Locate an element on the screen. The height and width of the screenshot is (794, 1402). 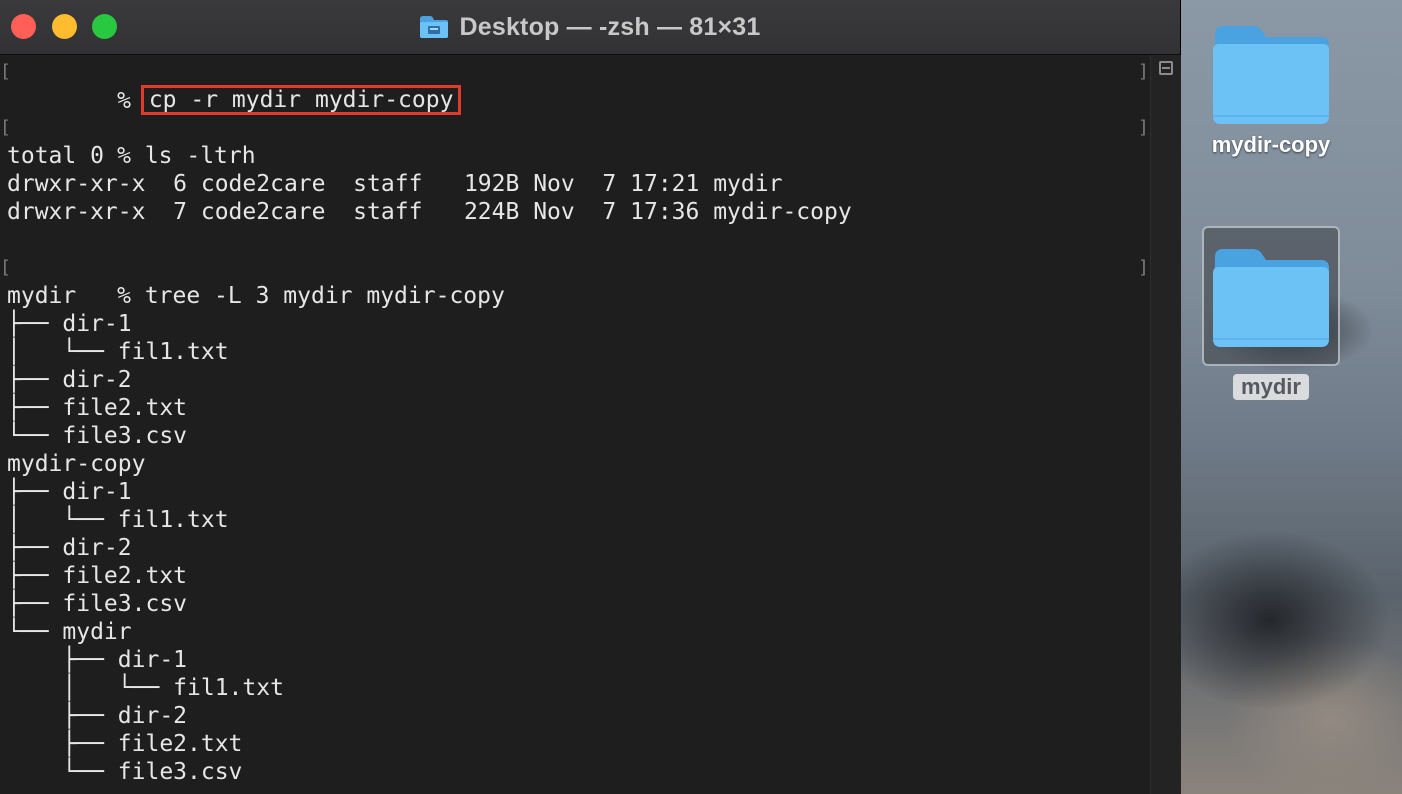
scrollbar-gutter is located at coordinates (1165, 424).